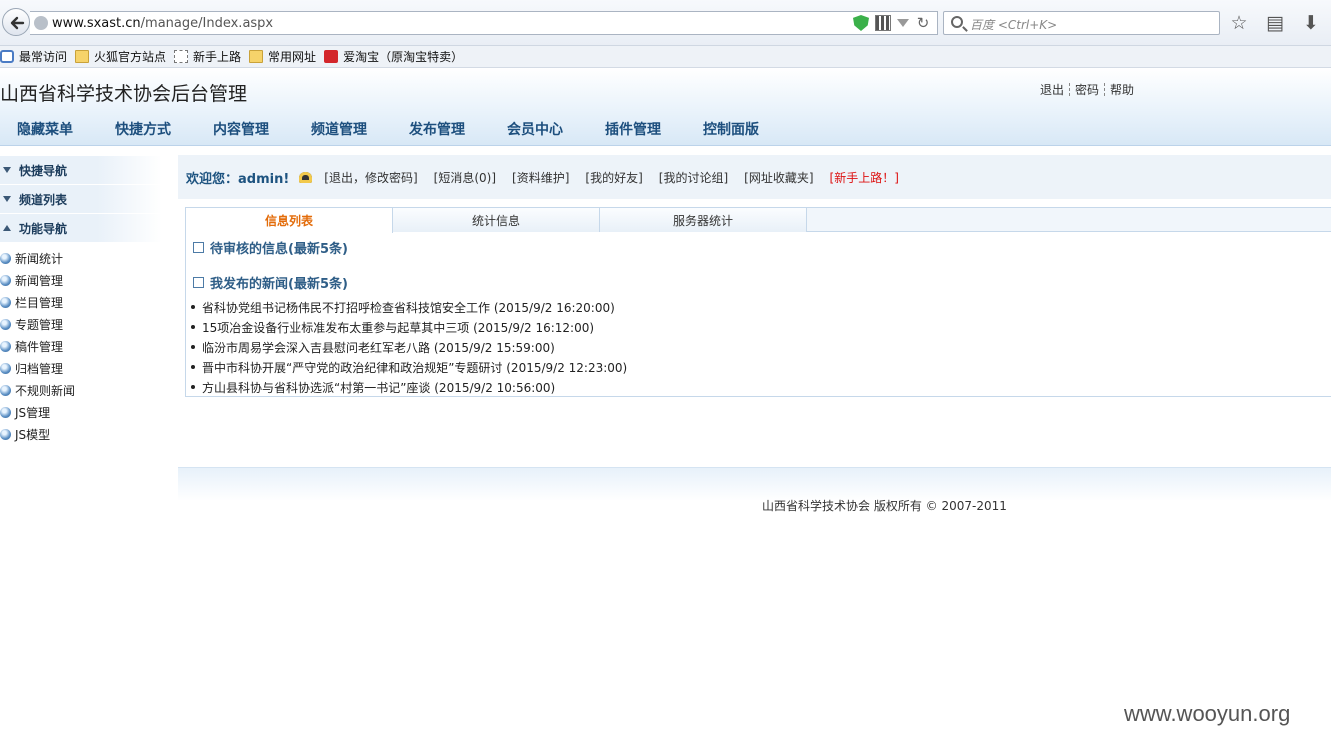  I want to click on reload-icon: ↻, so click(923, 23).